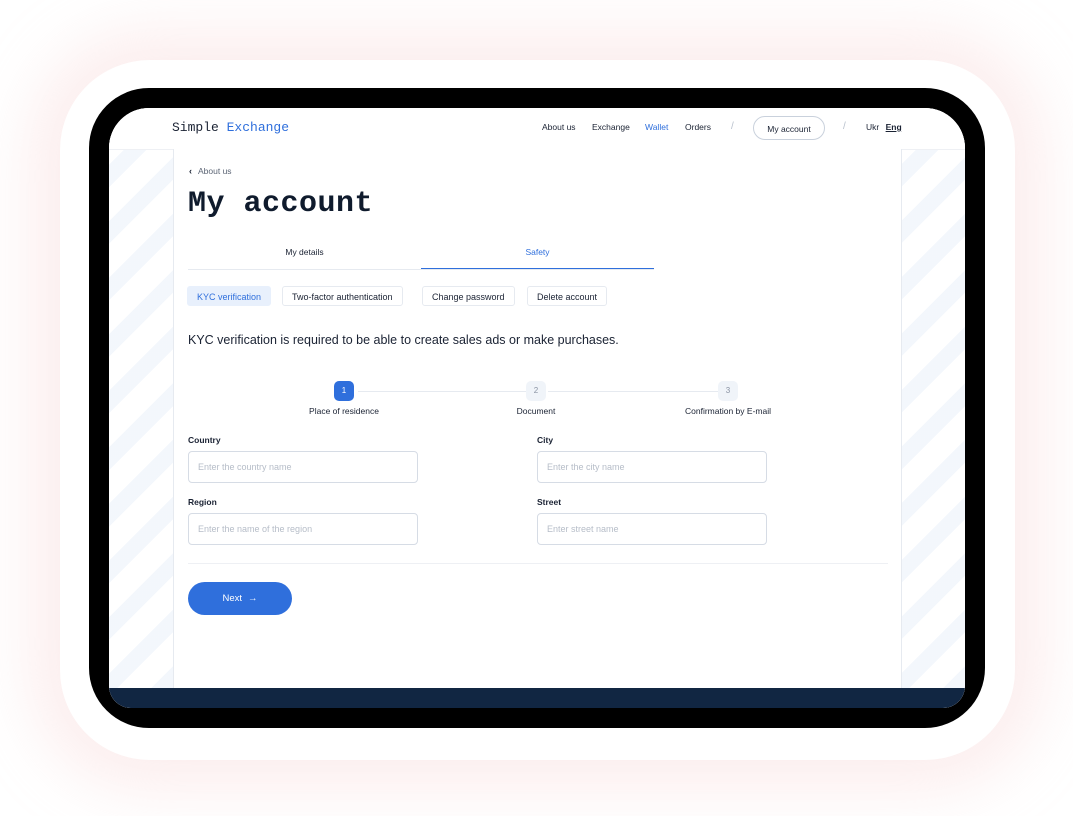  Describe the element at coordinates (281, 204) in the screenshot. I see `page-title: My account` at that location.